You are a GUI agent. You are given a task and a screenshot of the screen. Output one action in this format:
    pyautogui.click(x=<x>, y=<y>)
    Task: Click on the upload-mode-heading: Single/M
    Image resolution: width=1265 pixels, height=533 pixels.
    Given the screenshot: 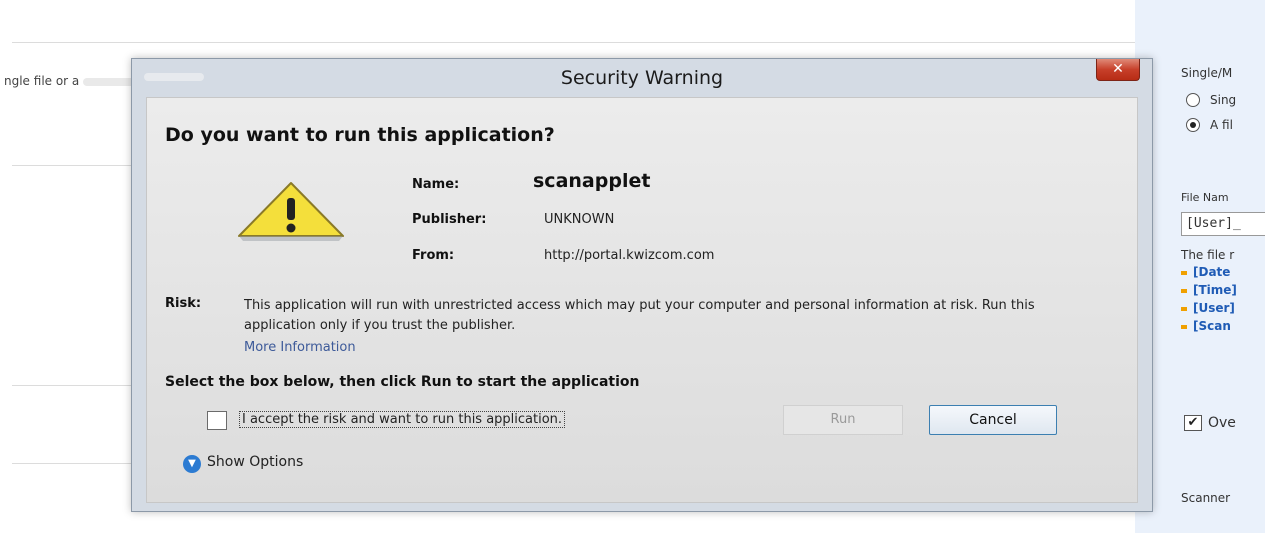 What is the action you would take?
    pyautogui.click(x=1207, y=73)
    